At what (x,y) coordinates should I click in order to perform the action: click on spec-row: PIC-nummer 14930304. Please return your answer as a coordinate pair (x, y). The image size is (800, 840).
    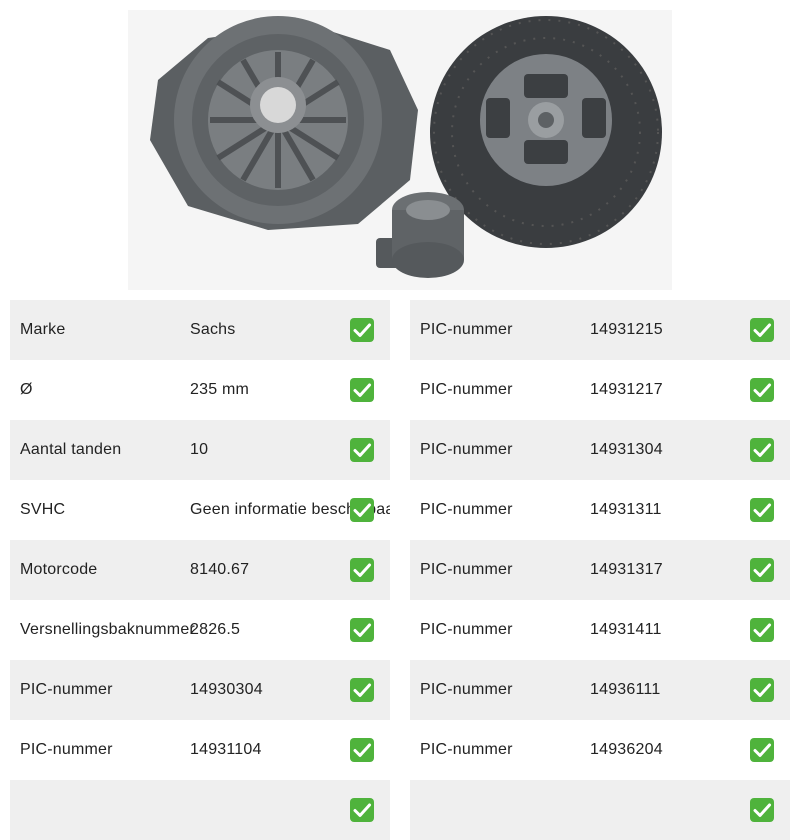
    Looking at the image, I should click on (200, 690).